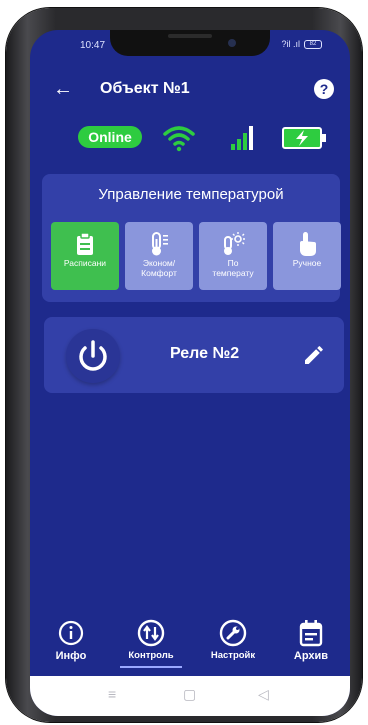  I want to click on temperature-control-title: Управление температурой, so click(191, 194).